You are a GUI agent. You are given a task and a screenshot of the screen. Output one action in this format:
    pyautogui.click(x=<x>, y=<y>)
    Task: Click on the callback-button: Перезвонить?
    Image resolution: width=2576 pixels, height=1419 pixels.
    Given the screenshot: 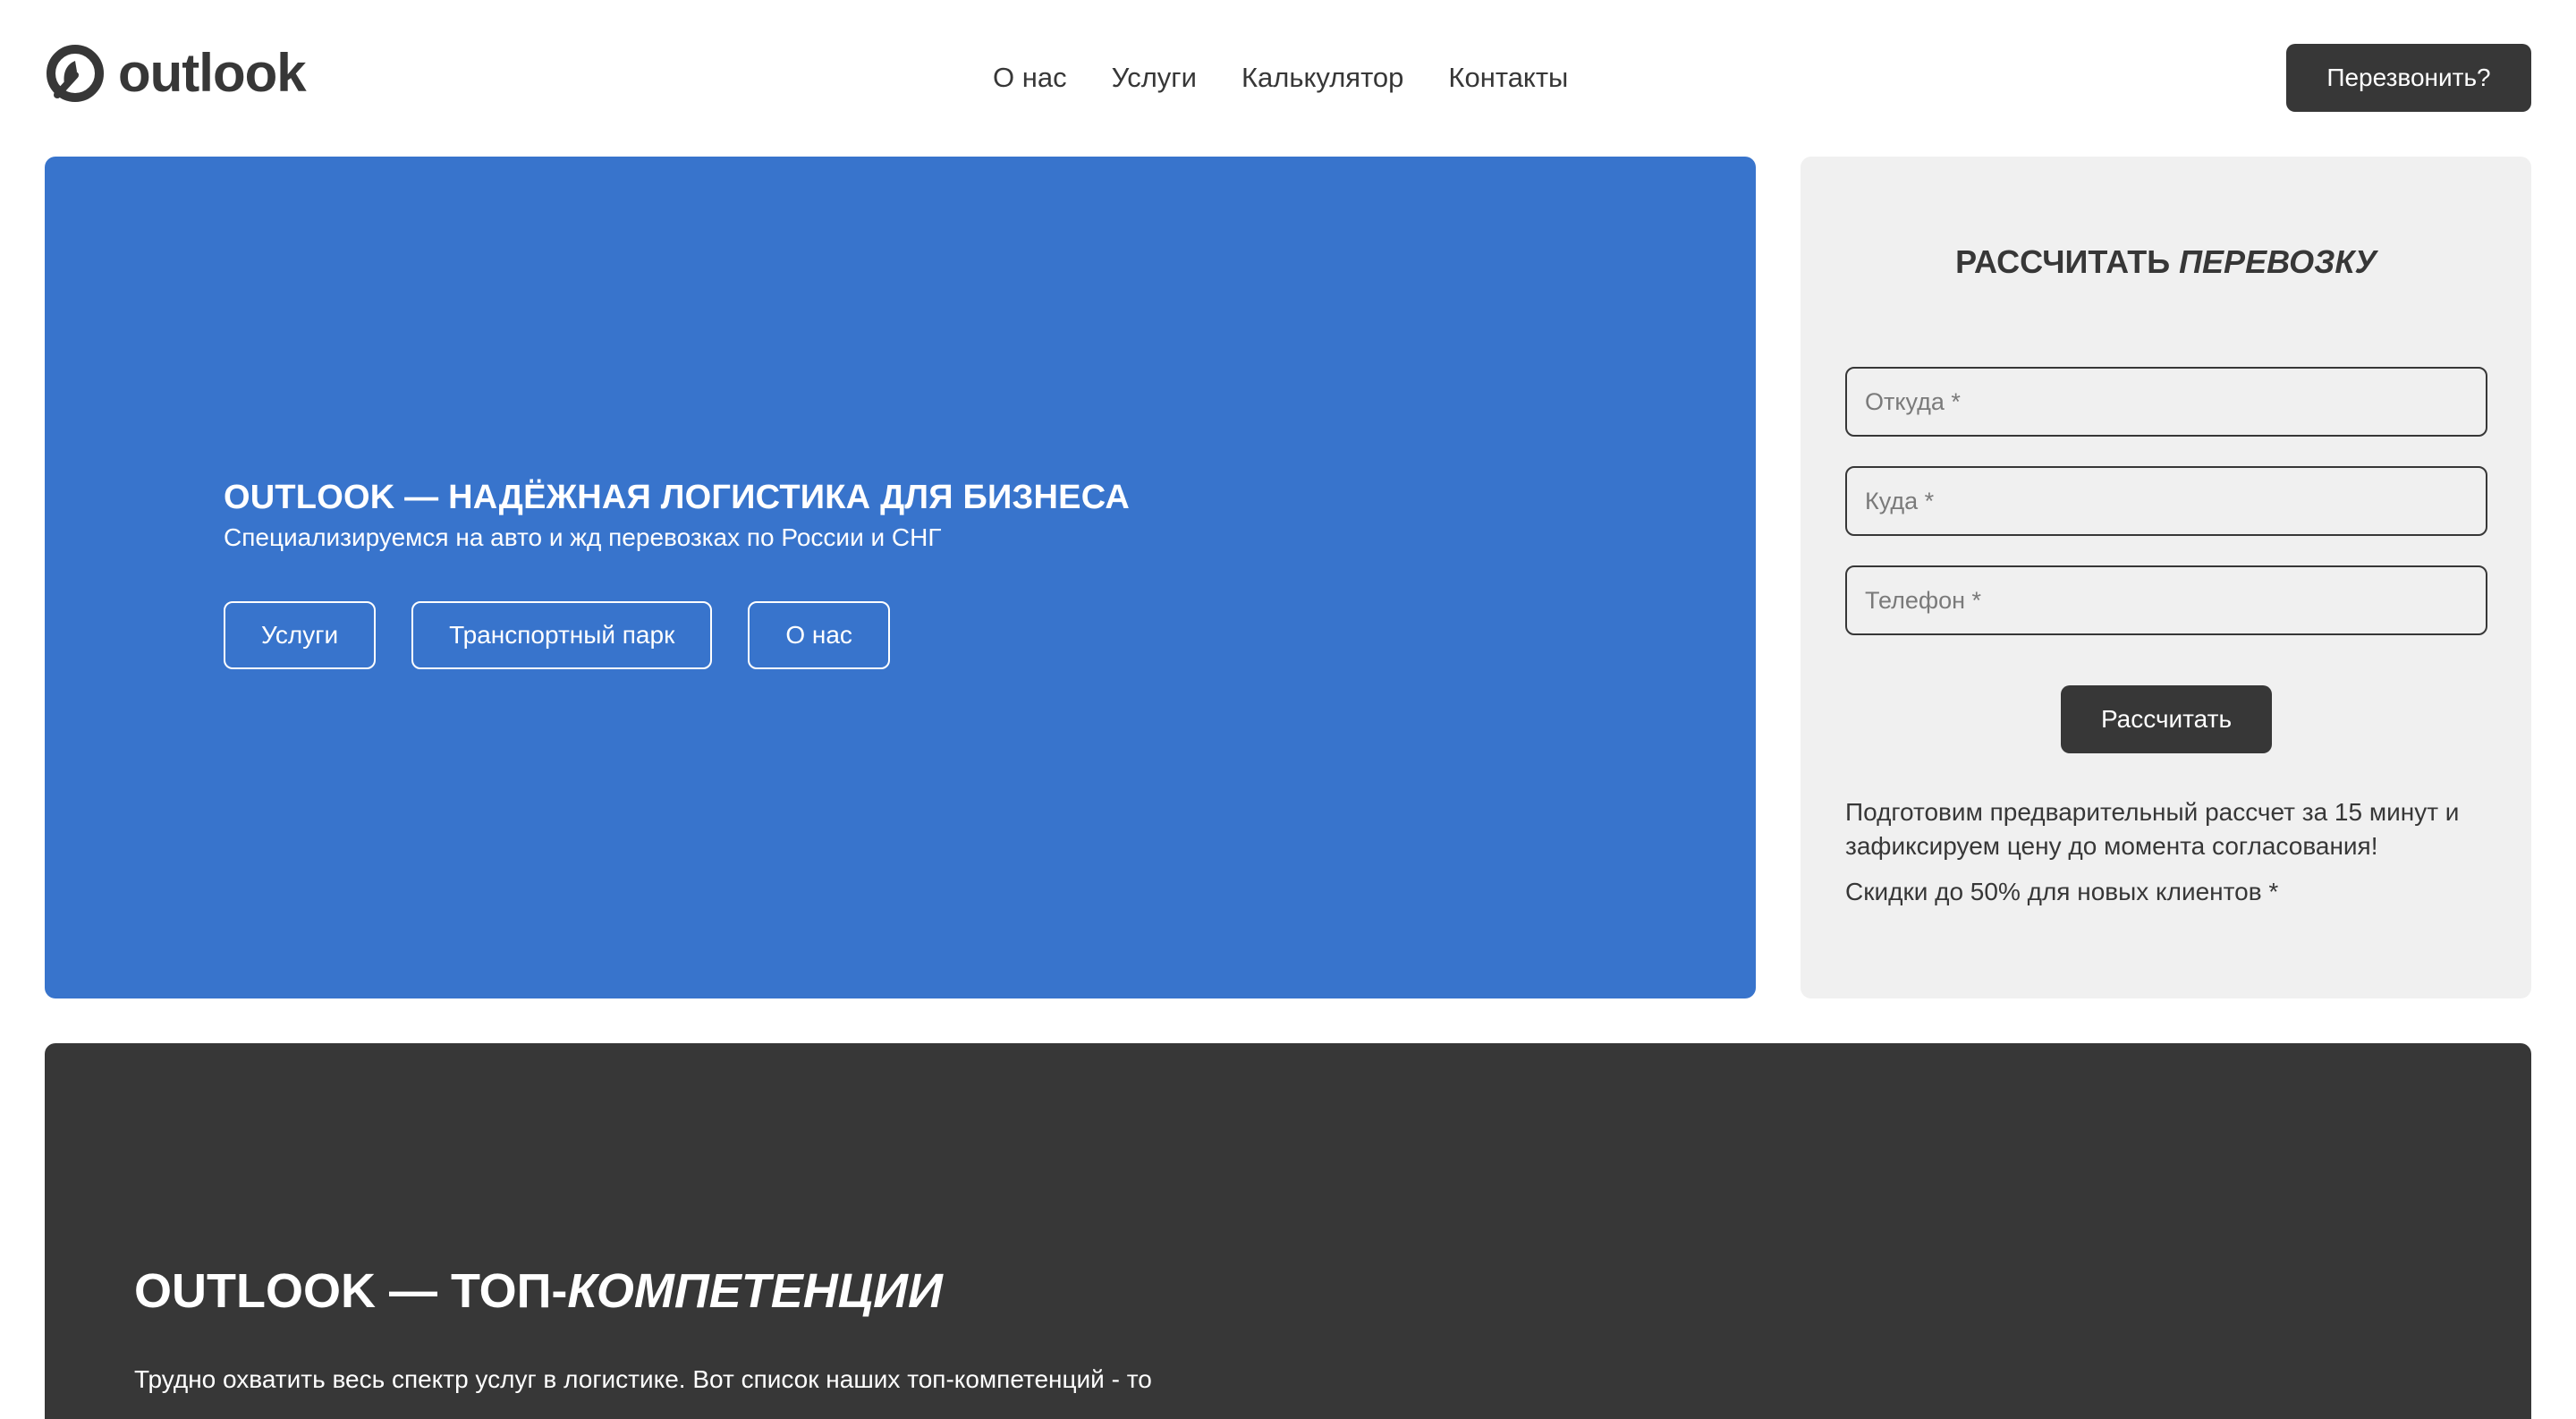 What is the action you would take?
    pyautogui.click(x=2408, y=78)
    